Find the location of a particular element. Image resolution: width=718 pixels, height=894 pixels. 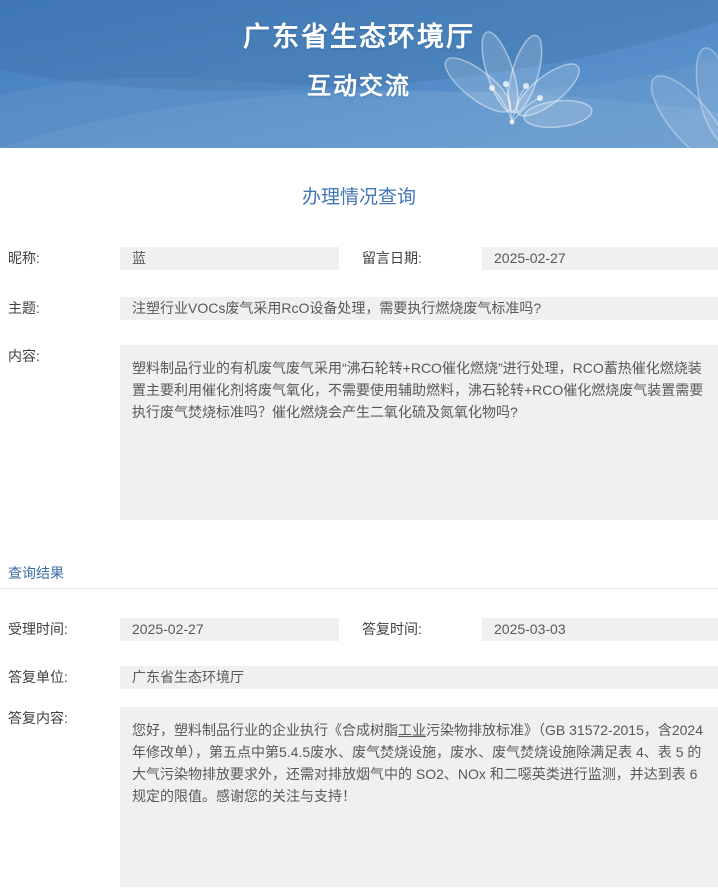

reply-unit-label: 答复单位: is located at coordinates (38, 677).